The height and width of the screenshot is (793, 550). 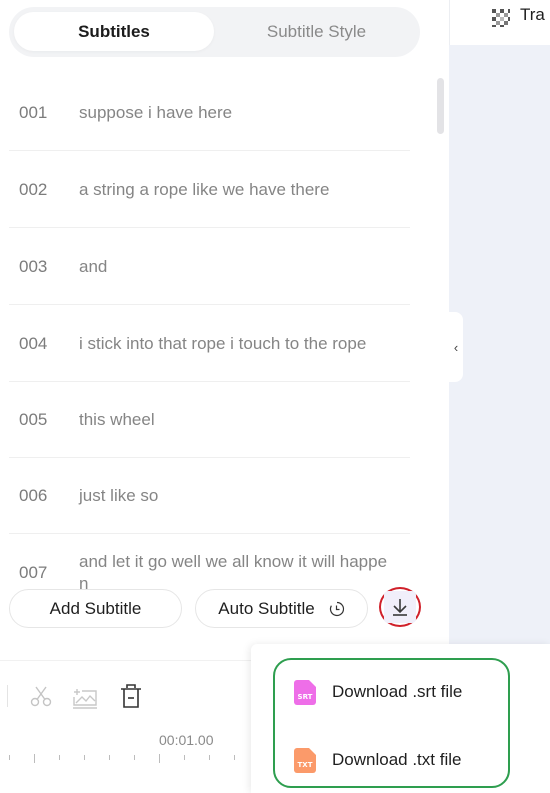 What do you see at coordinates (41, 696) in the screenshot?
I see `scissors-icon` at bounding box center [41, 696].